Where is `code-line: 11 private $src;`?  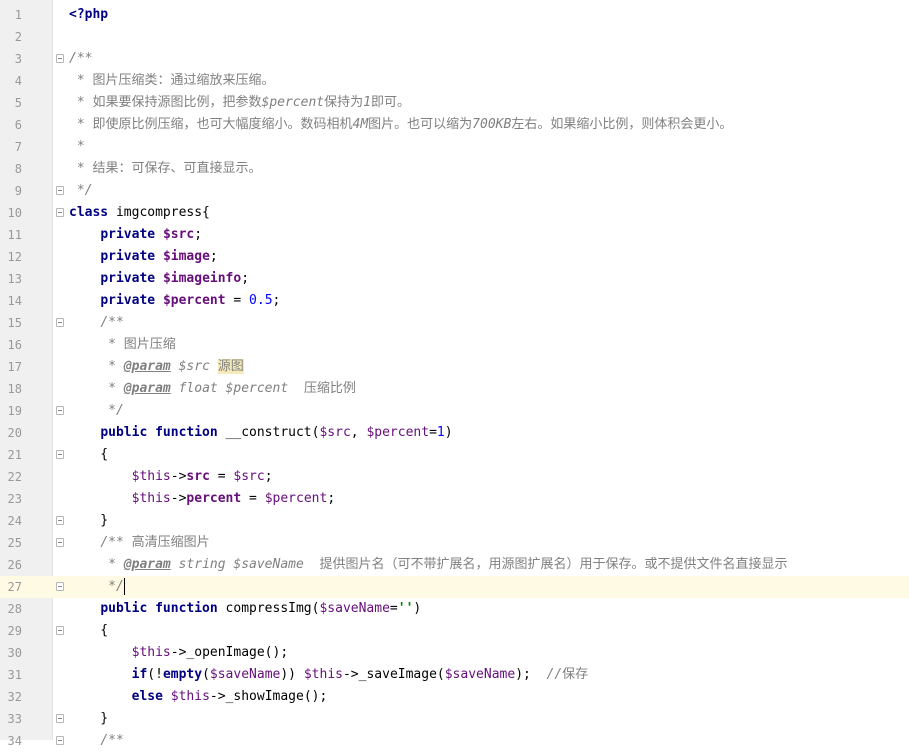
code-line: 11 private $src; is located at coordinates (454, 235).